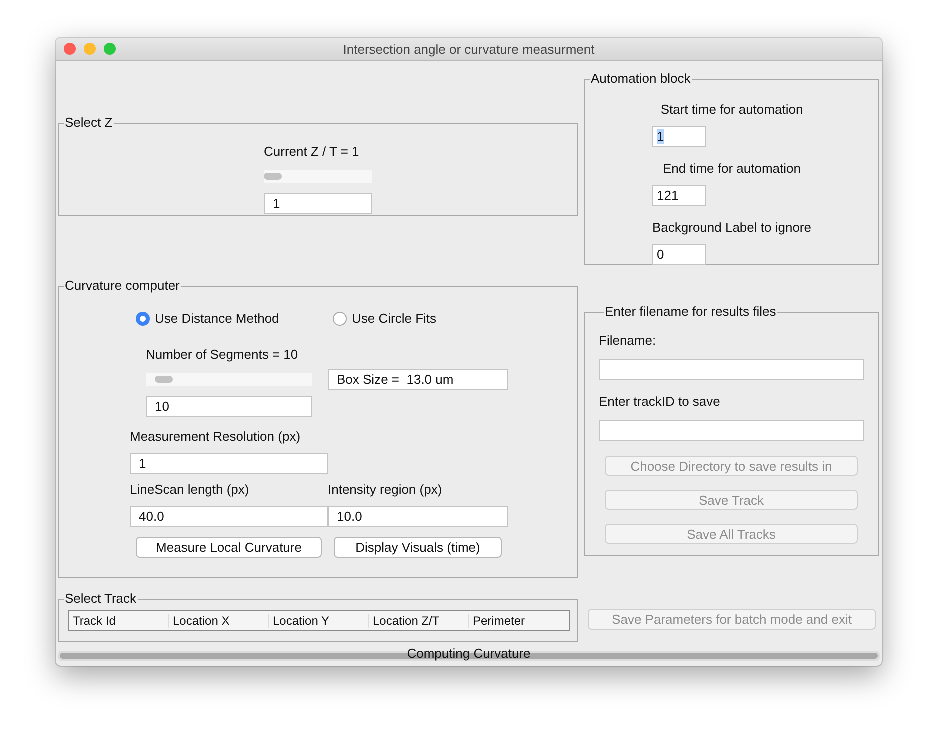 Image resolution: width=938 pixels, height=741 pixels. What do you see at coordinates (660, 402) in the screenshot?
I see `field-label: Enter trackID to save` at bounding box center [660, 402].